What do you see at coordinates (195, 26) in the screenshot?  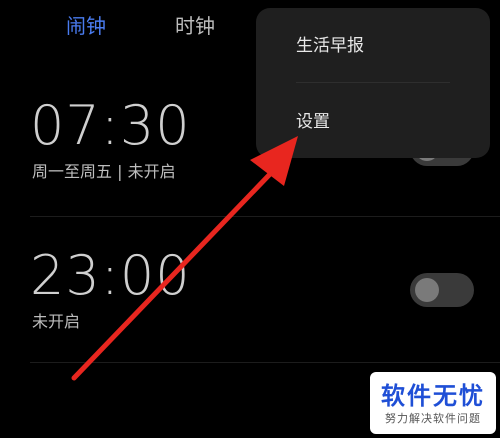 I see `tab-clock: 时钟` at bounding box center [195, 26].